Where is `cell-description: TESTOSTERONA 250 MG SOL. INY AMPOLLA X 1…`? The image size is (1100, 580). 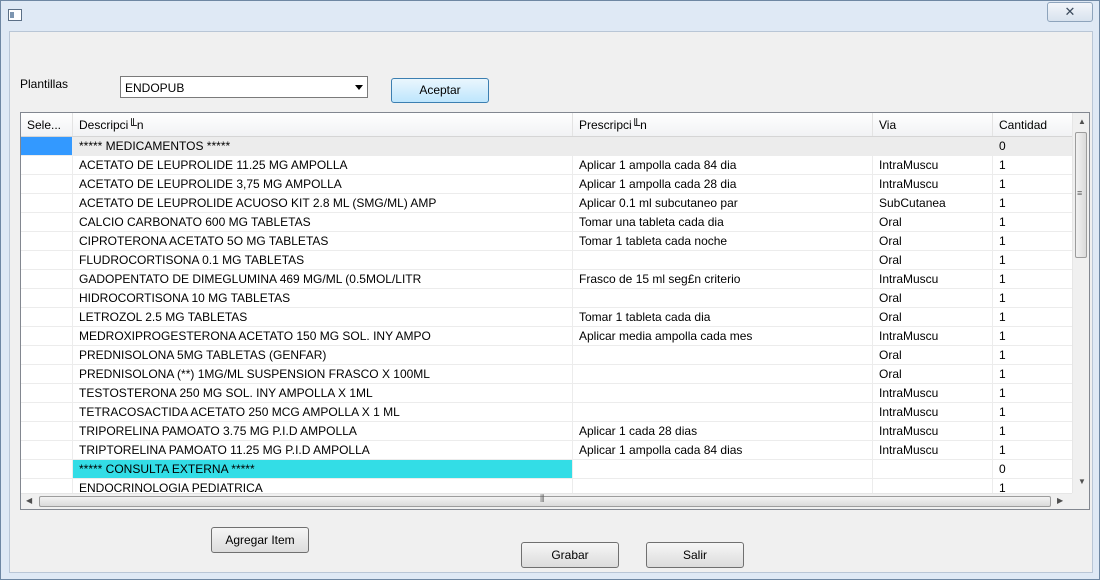 cell-description: TESTOSTERONA 250 MG SOL. INY AMPOLLA X 1… is located at coordinates (323, 393).